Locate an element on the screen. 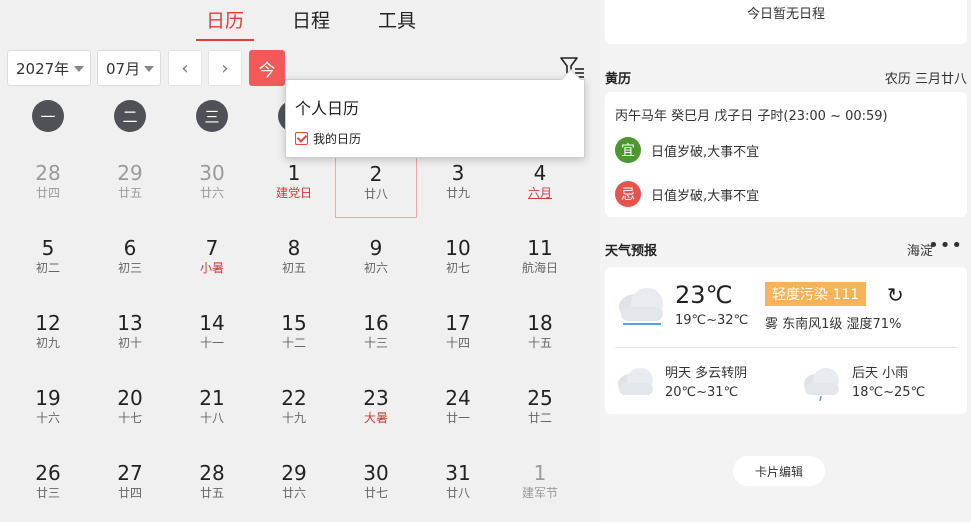  after-tomorrow-forecast: 后天 小雨 18℃~25℃ is located at coordinates (888, 383).